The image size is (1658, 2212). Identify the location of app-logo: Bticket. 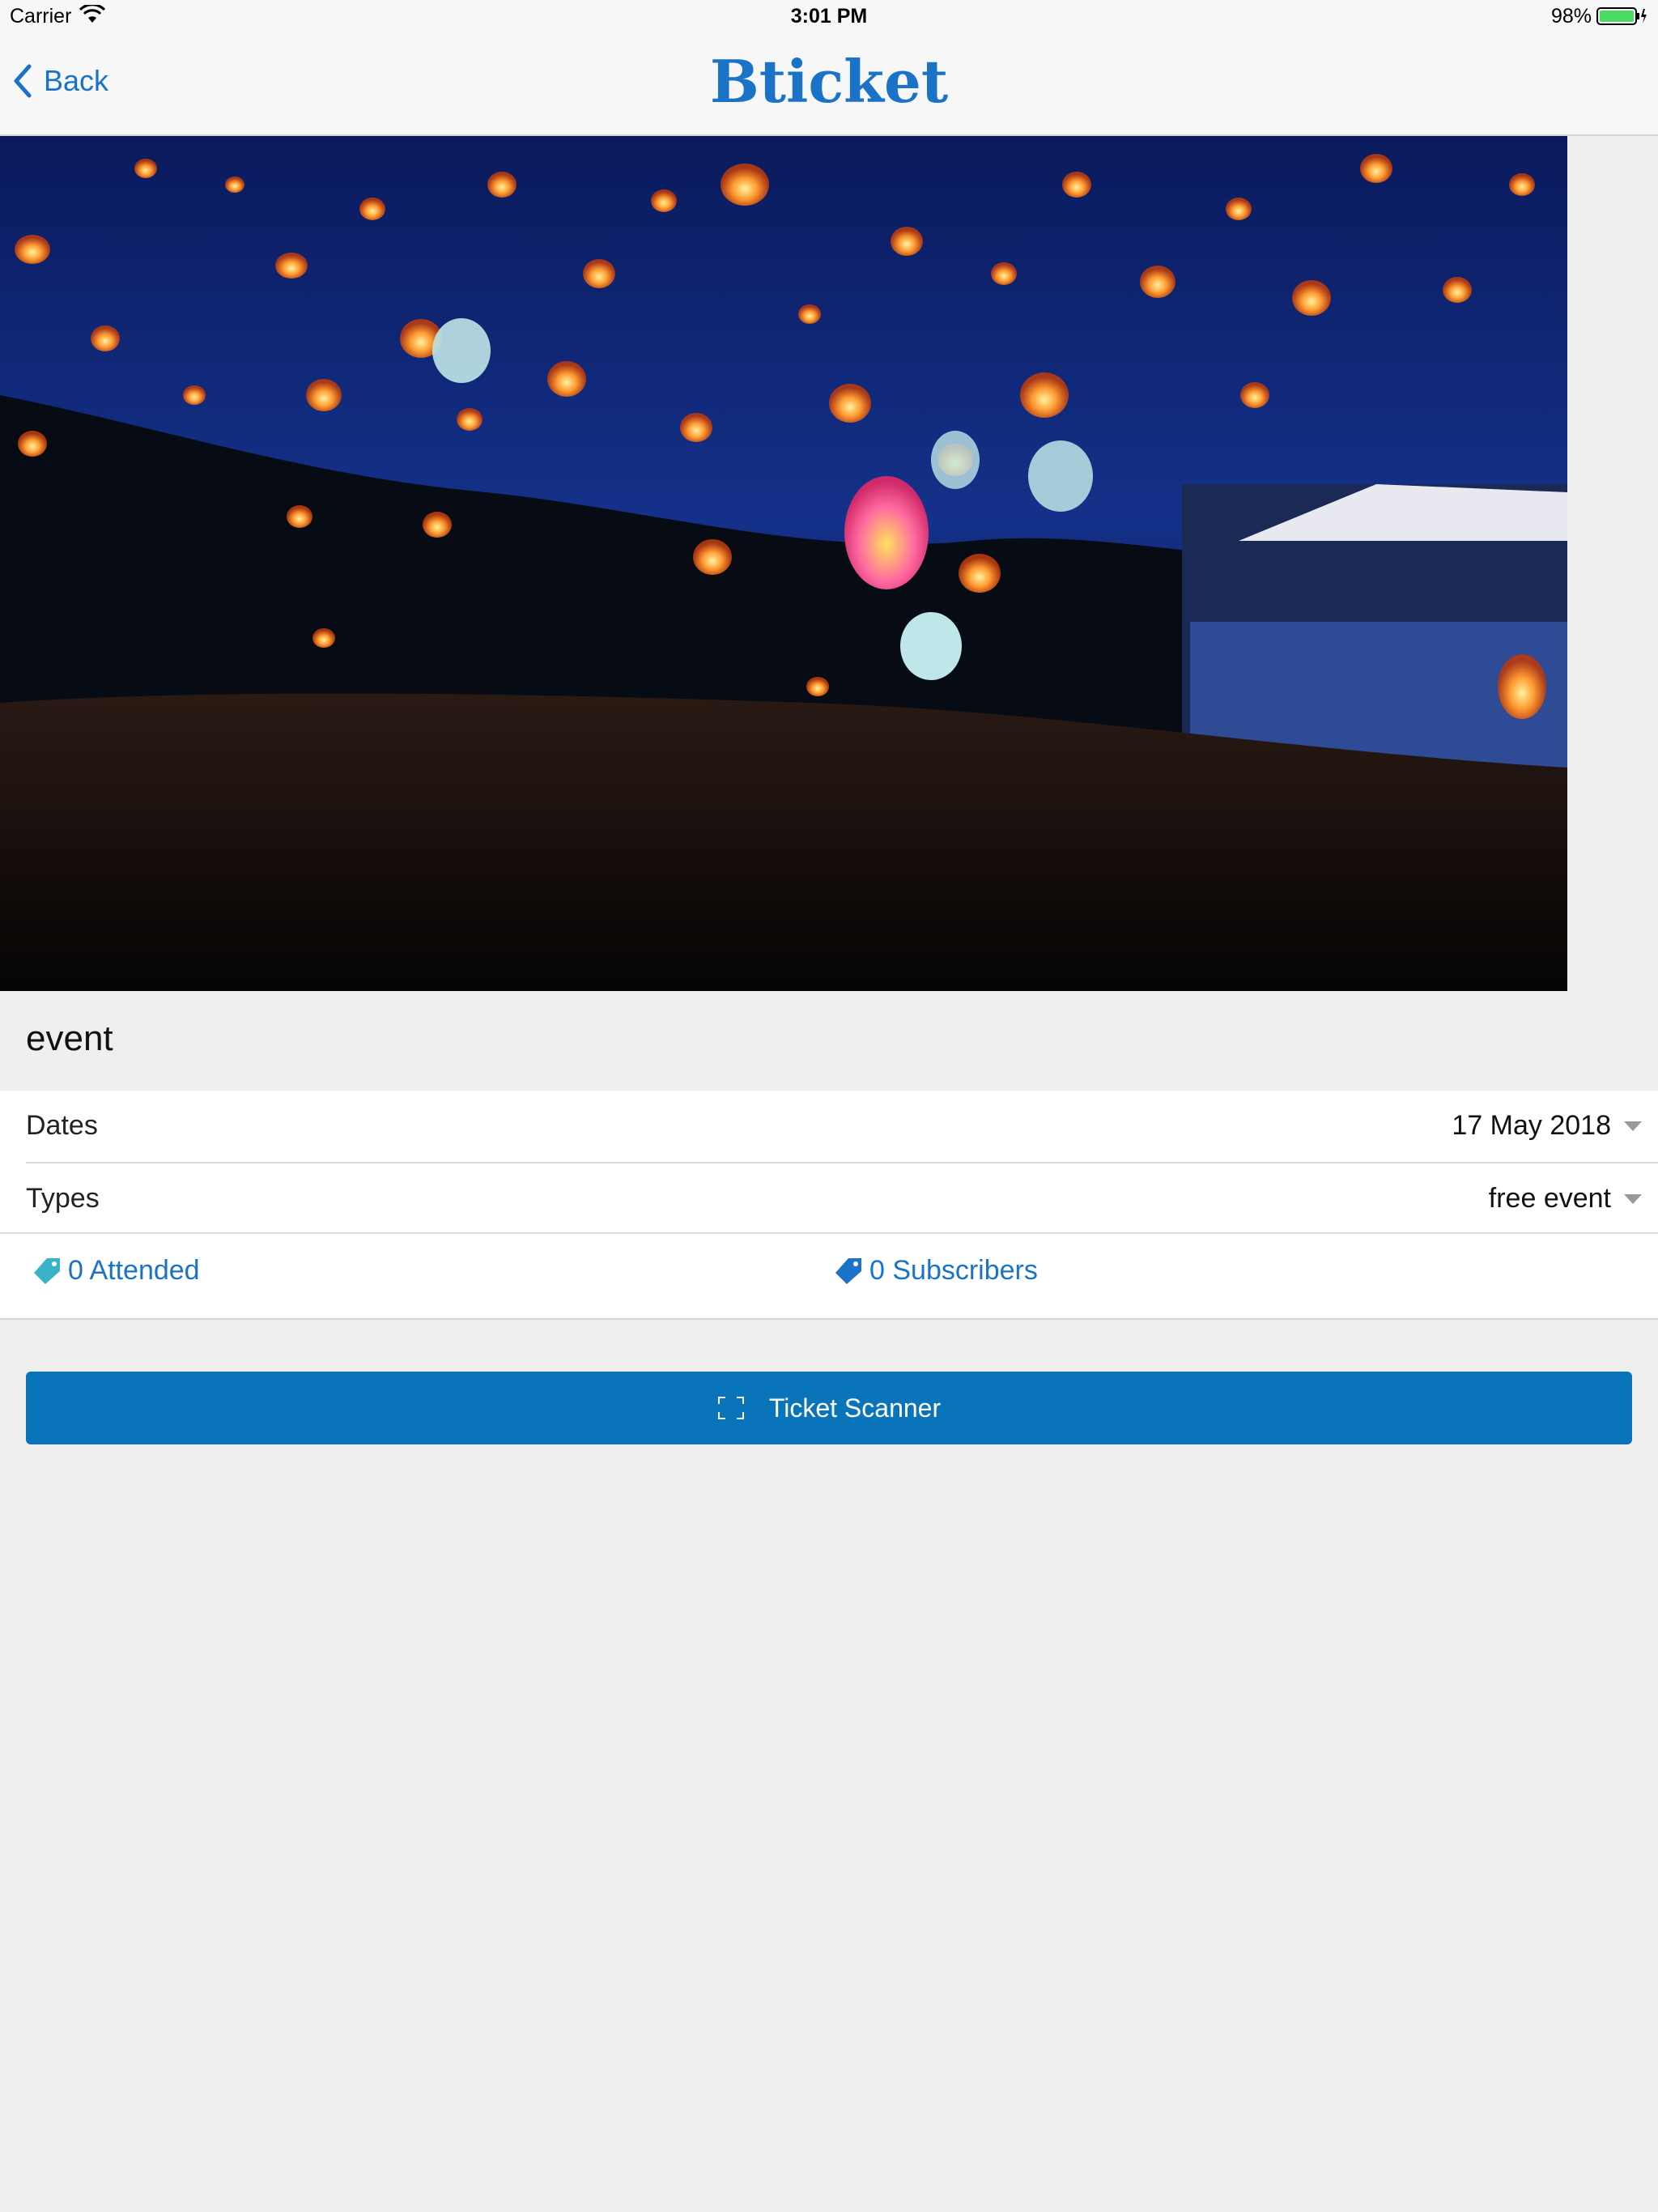
(829, 82).